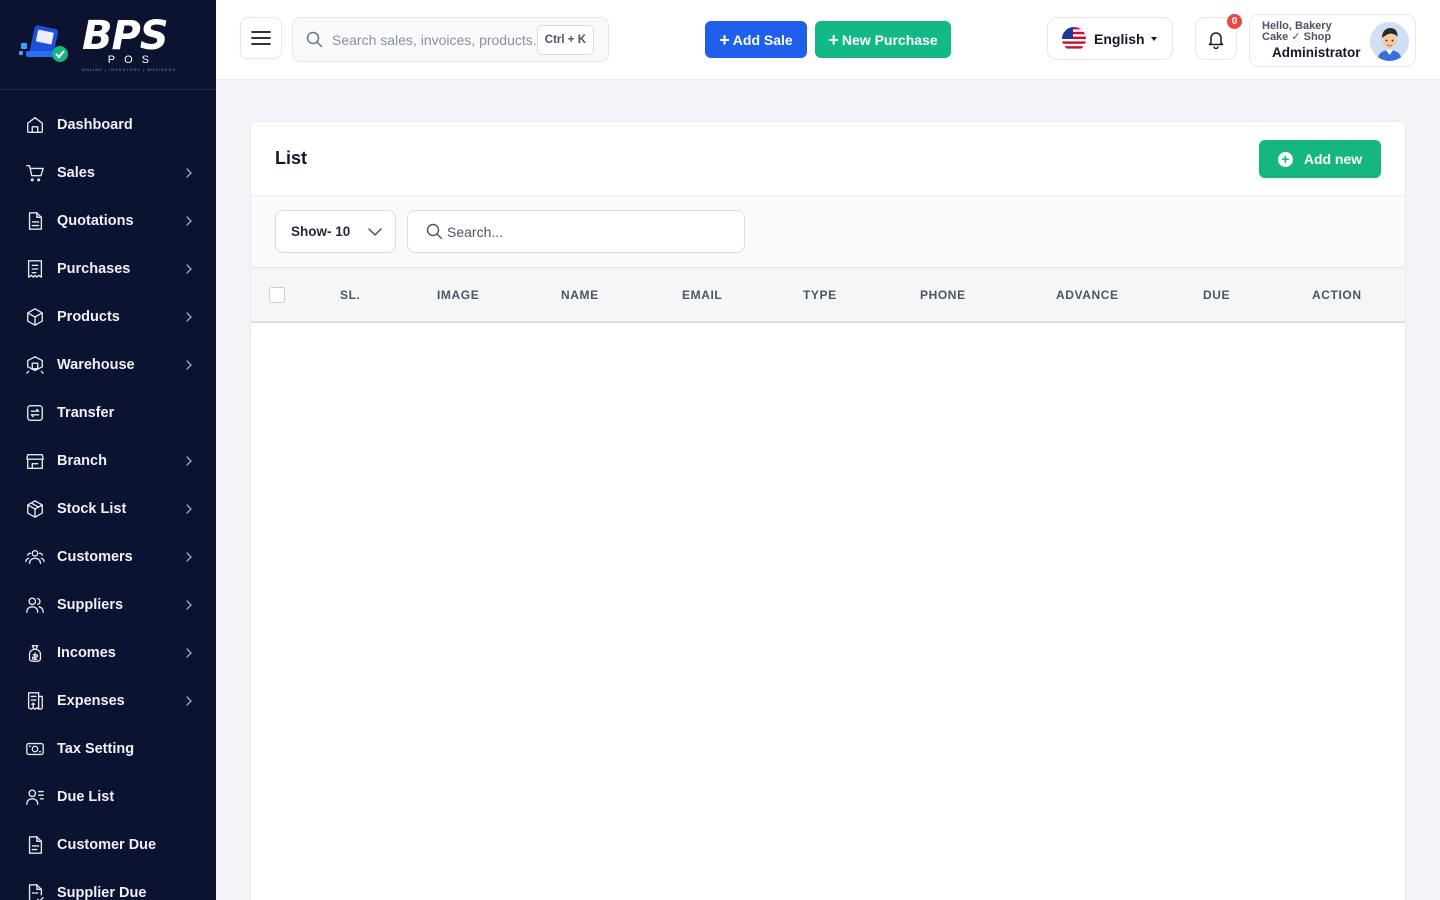  What do you see at coordinates (96, 749) in the screenshot?
I see `sidebar-item-label: Tax Setting` at bounding box center [96, 749].